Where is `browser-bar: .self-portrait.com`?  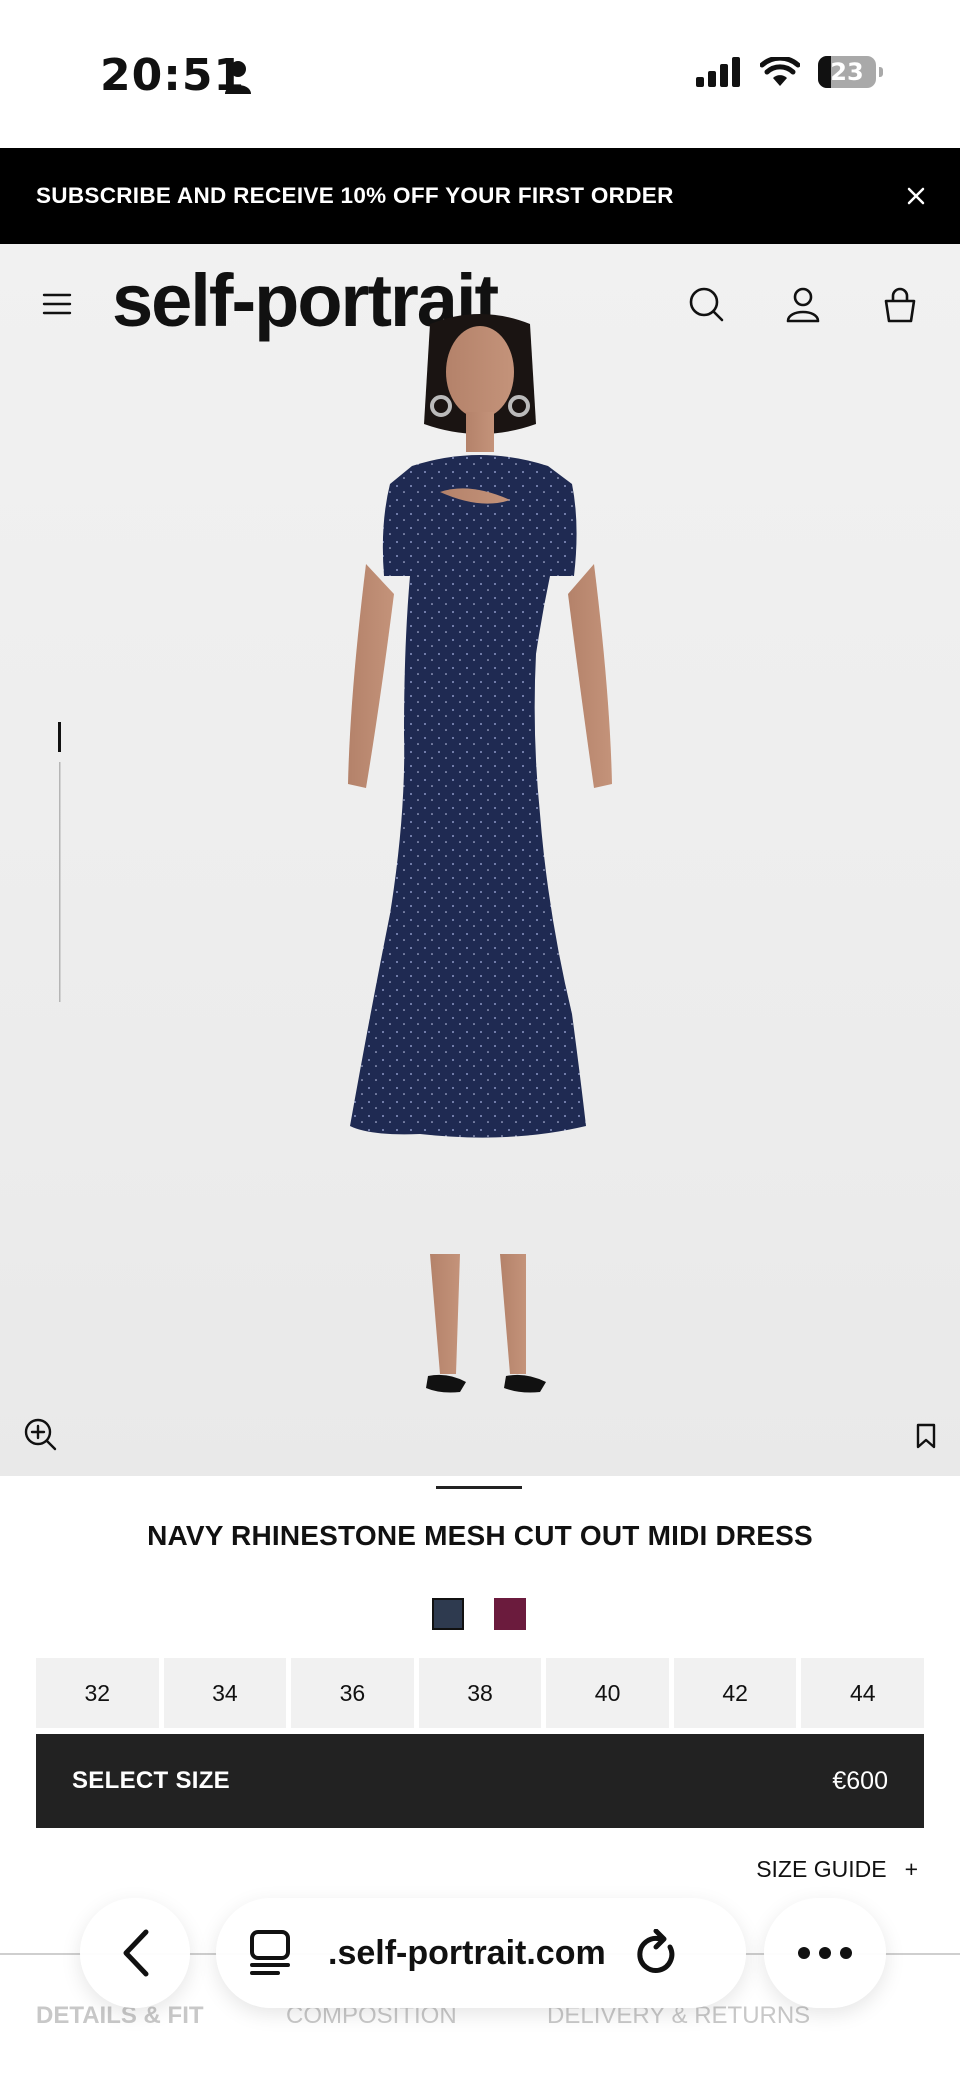 browser-bar: .self-portrait.com is located at coordinates (483, 1953).